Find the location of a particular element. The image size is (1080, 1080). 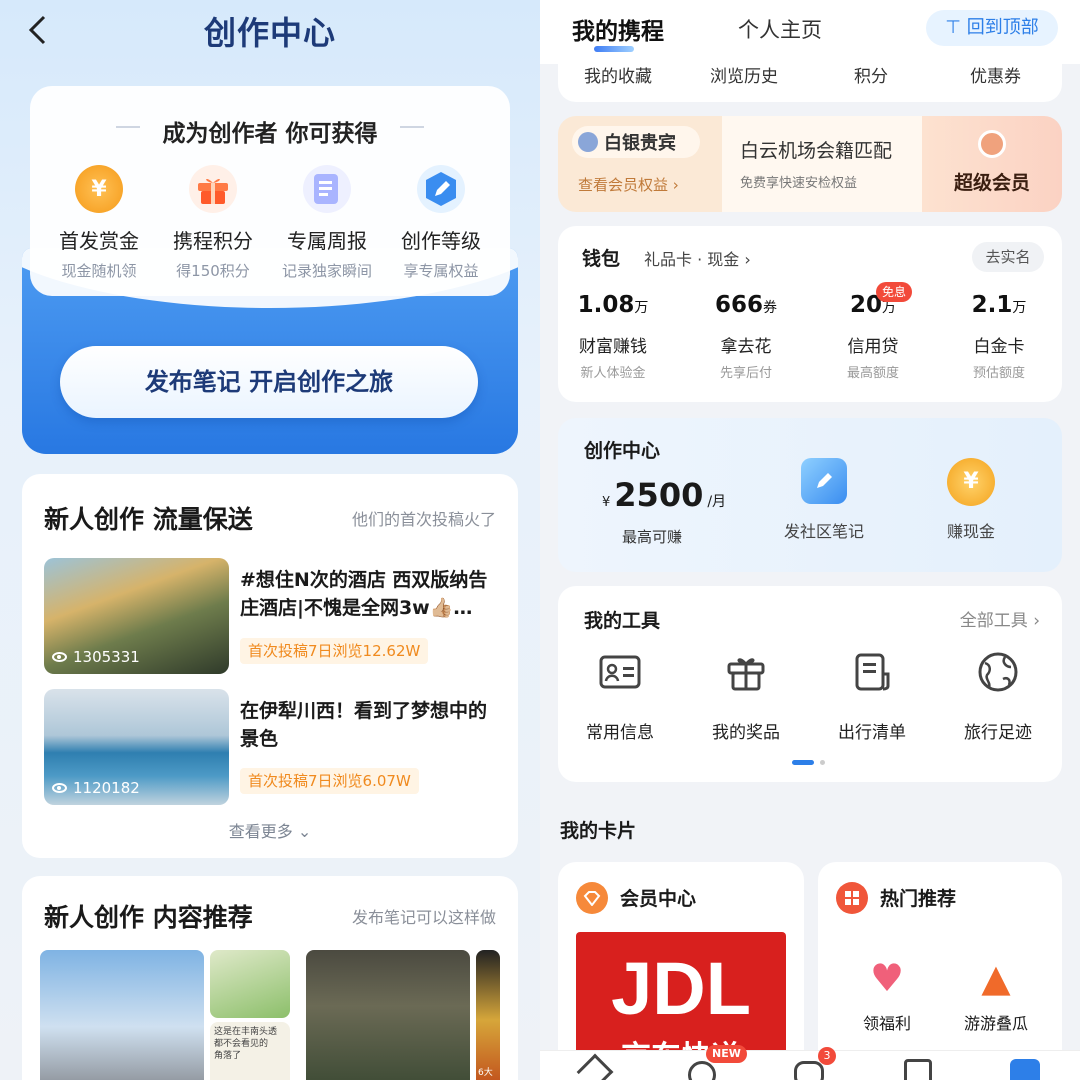

top-tab-bar: 我的携程 个人主页 ⊤ 回到顶部 is located at coordinates (810, 32).